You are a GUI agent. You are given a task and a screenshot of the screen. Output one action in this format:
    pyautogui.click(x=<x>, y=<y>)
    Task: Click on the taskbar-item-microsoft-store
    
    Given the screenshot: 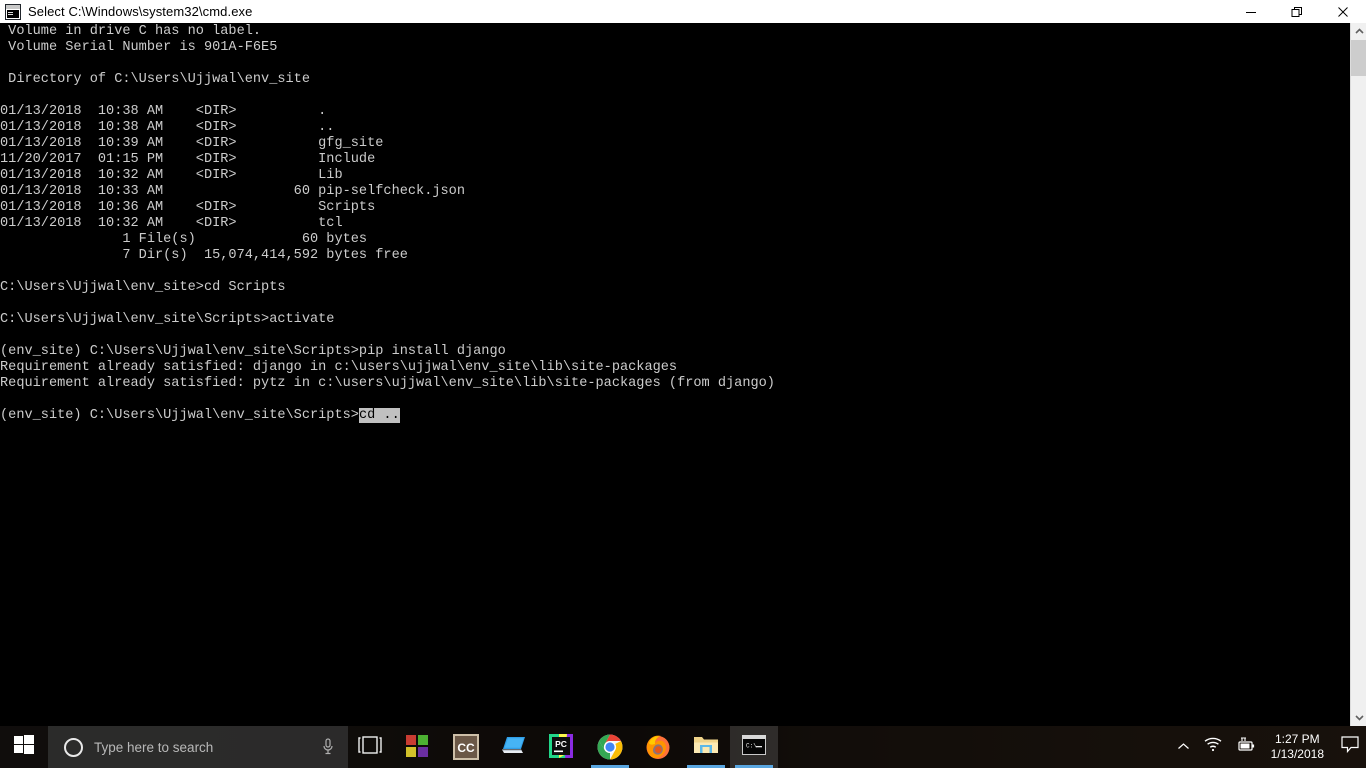 What is the action you would take?
    pyautogui.click(x=418, y=747)
    